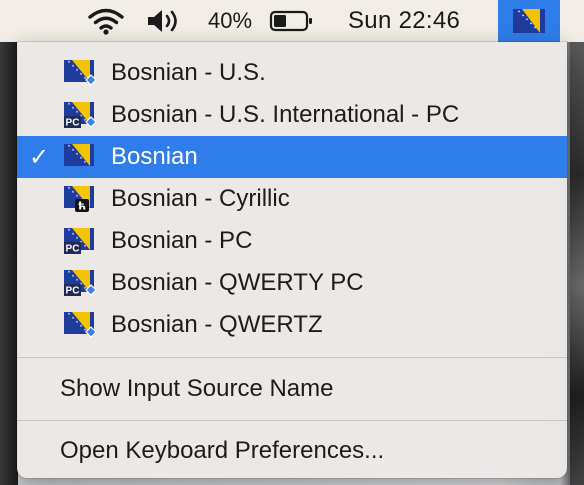  I want to click on input-source-item: PC Bosnian - U.S. International - PC, so click(292, 115).